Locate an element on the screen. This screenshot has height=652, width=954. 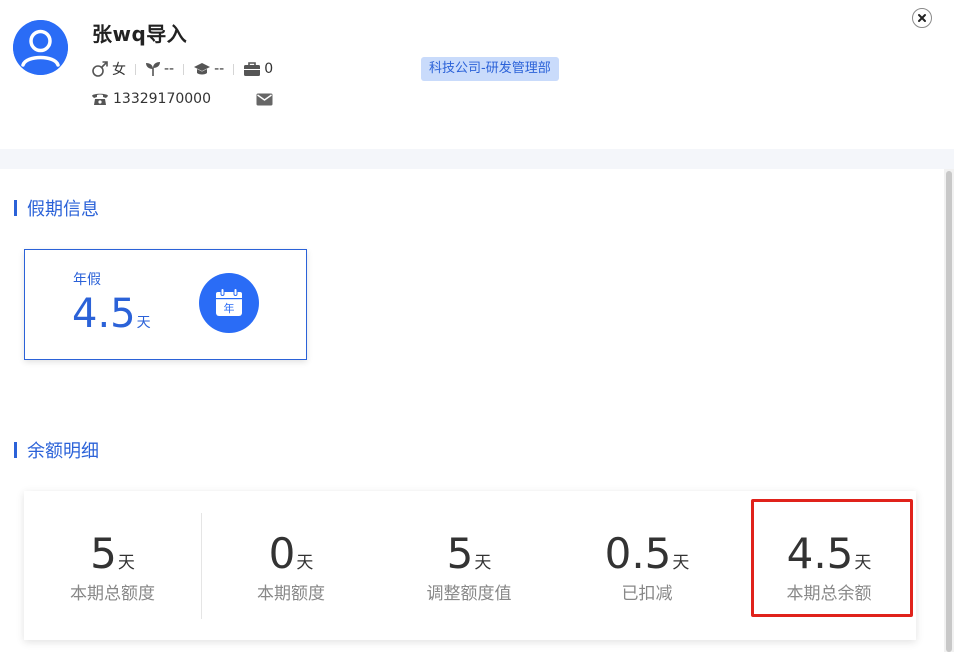
work-years-item: 0 is located at coordinates (258, 69).